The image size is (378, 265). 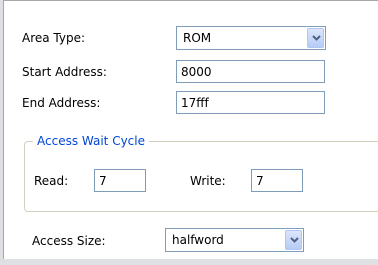 I want to click on start-address-input, so click(x=250, y=71).